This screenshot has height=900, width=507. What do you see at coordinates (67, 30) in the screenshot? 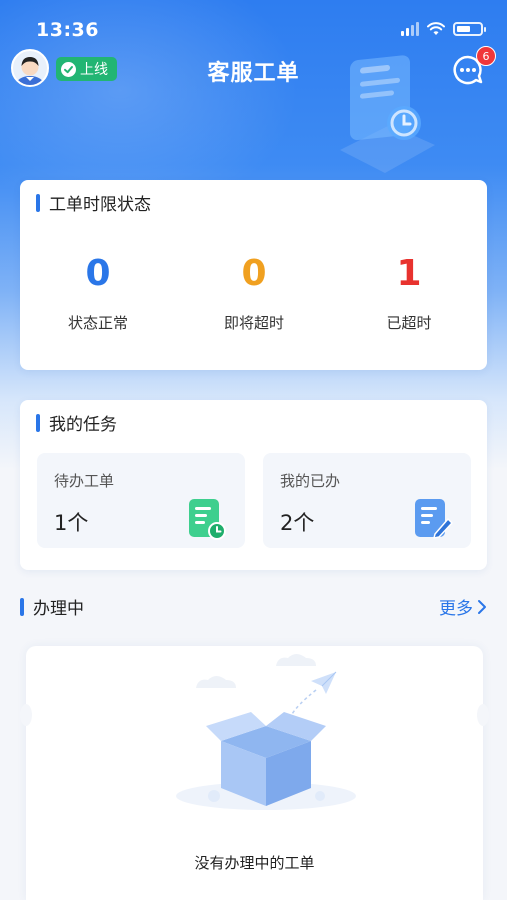
I see `status-time: 13:36` at bounding box center [67, 30].